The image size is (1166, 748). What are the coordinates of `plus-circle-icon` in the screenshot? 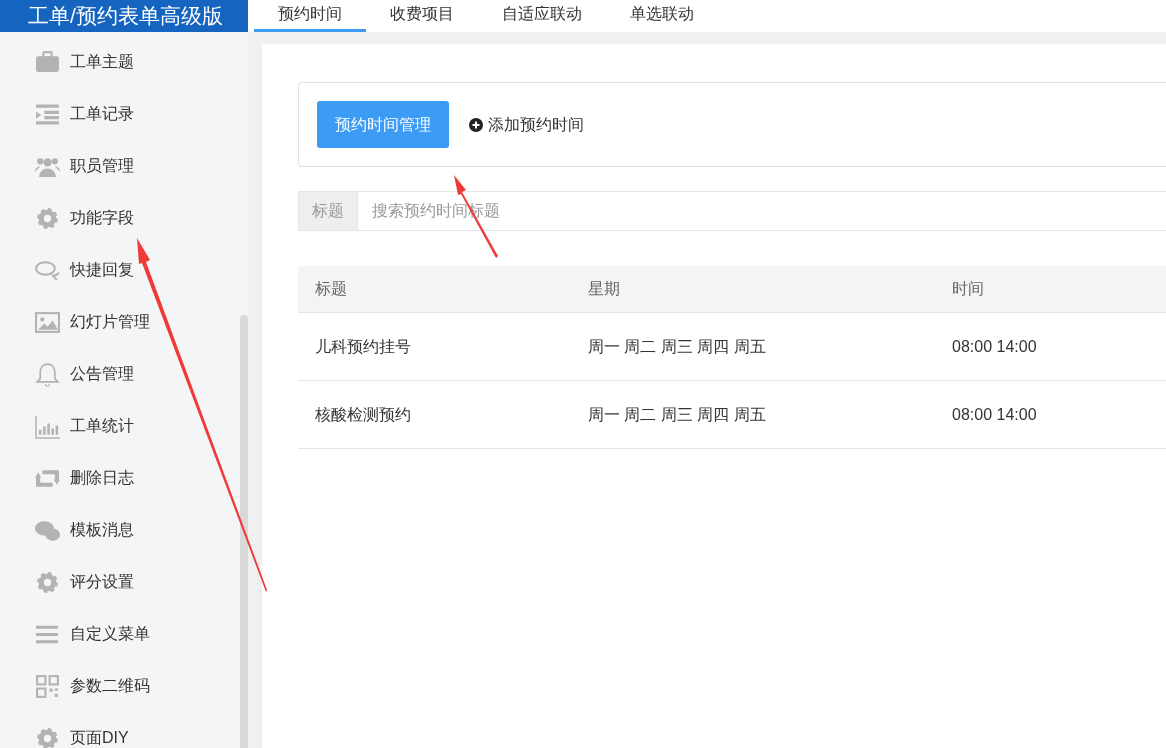 It's located at (476, 124).